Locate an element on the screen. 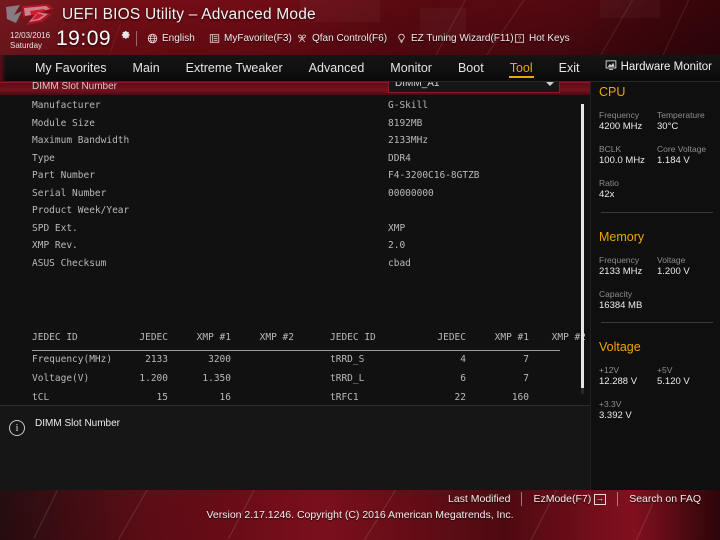 The height and width of the screenshot is (540, 720). tab-boot: Boot is located at coordinates (471, 68).